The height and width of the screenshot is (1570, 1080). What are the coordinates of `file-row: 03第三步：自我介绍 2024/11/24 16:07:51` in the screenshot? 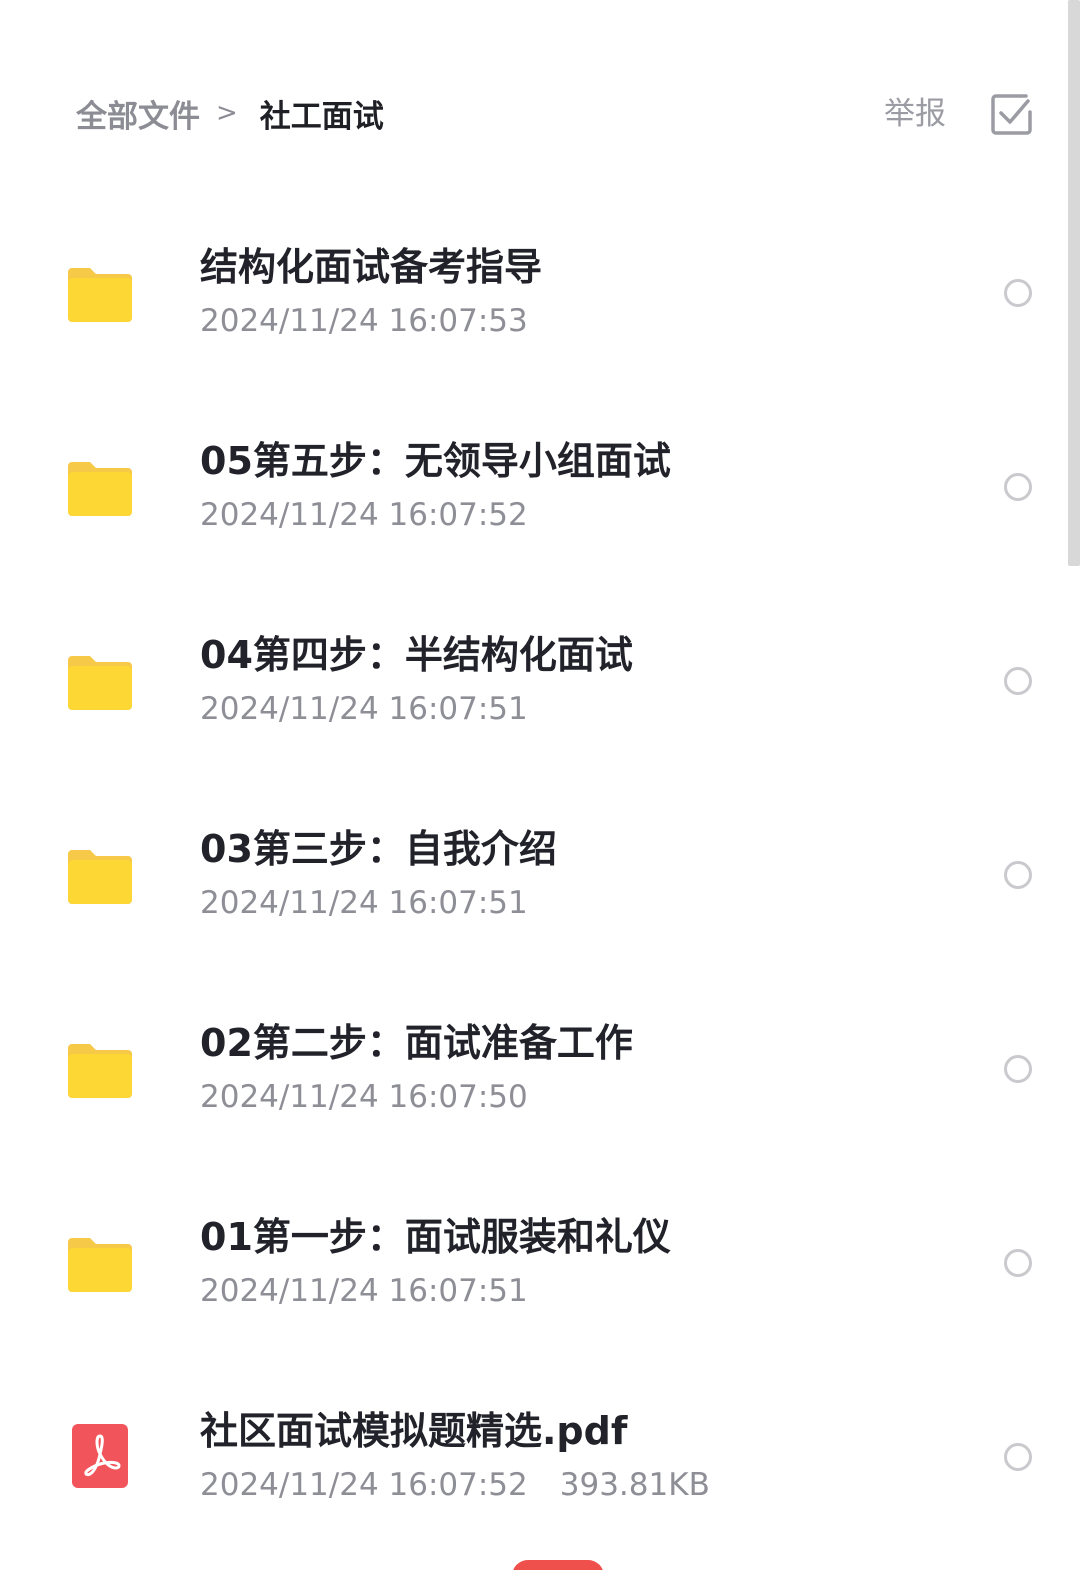 It's located at (540, 873).